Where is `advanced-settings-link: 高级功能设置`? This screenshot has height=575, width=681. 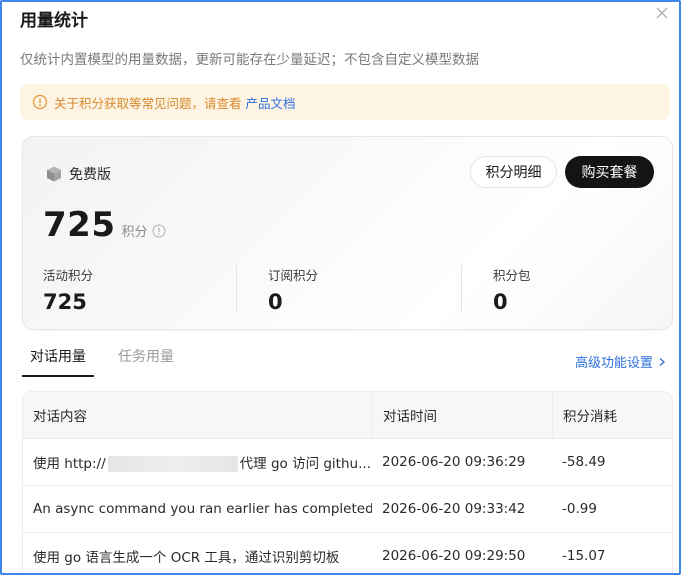 advanced-settings-link: 高级功能设置 is located at coordinates (621, 361).